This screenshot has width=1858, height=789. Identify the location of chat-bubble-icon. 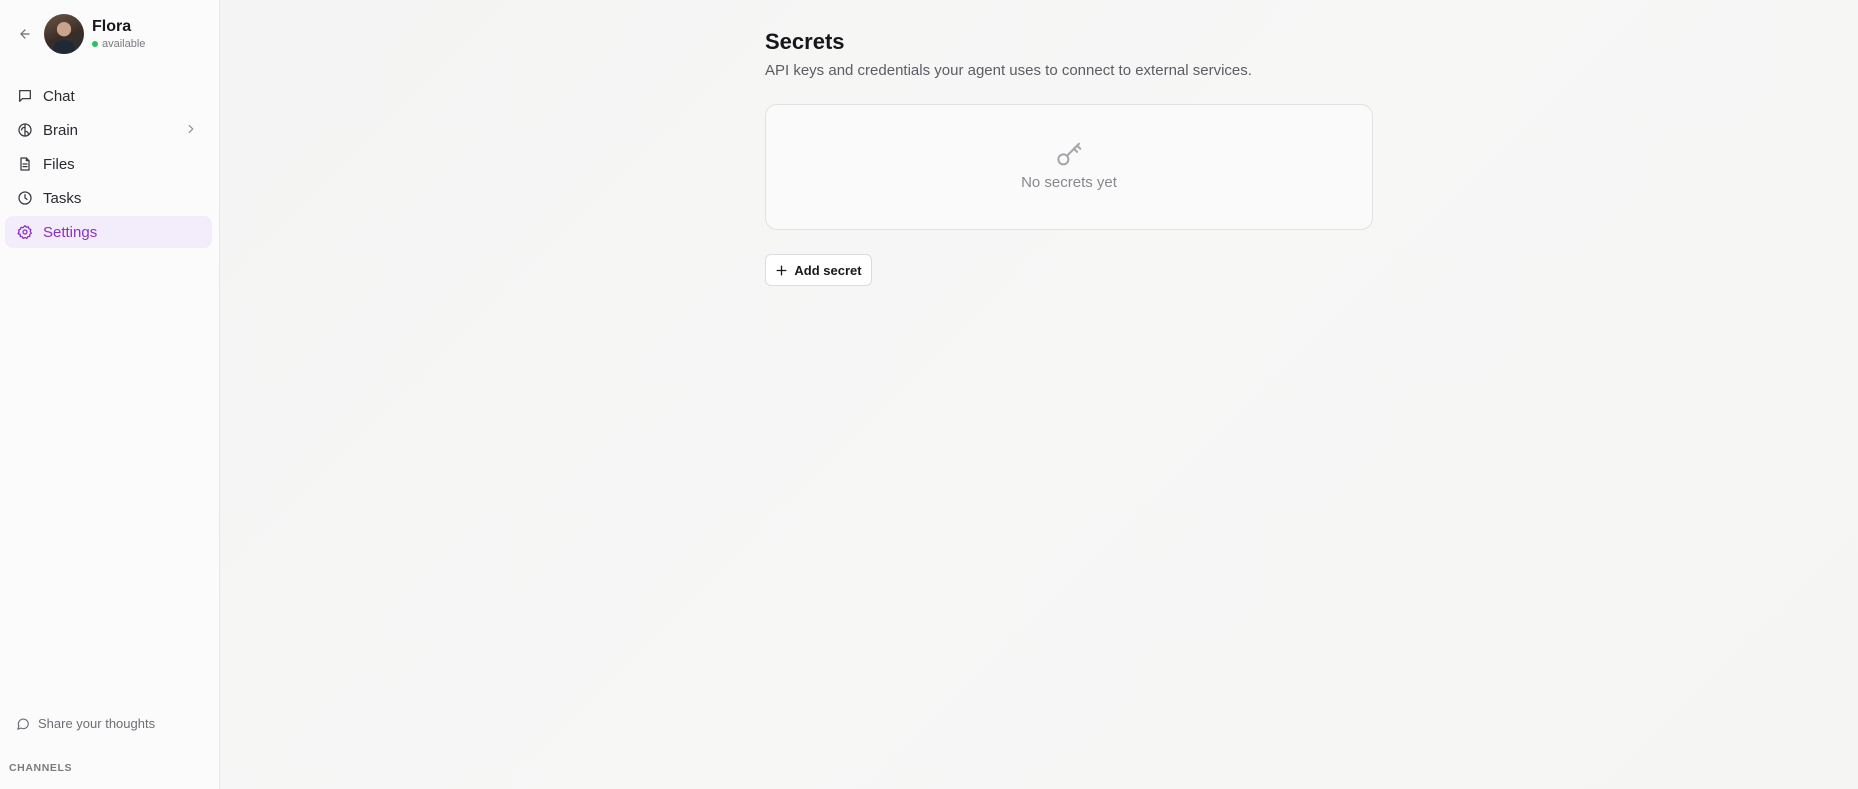
(25, 96).